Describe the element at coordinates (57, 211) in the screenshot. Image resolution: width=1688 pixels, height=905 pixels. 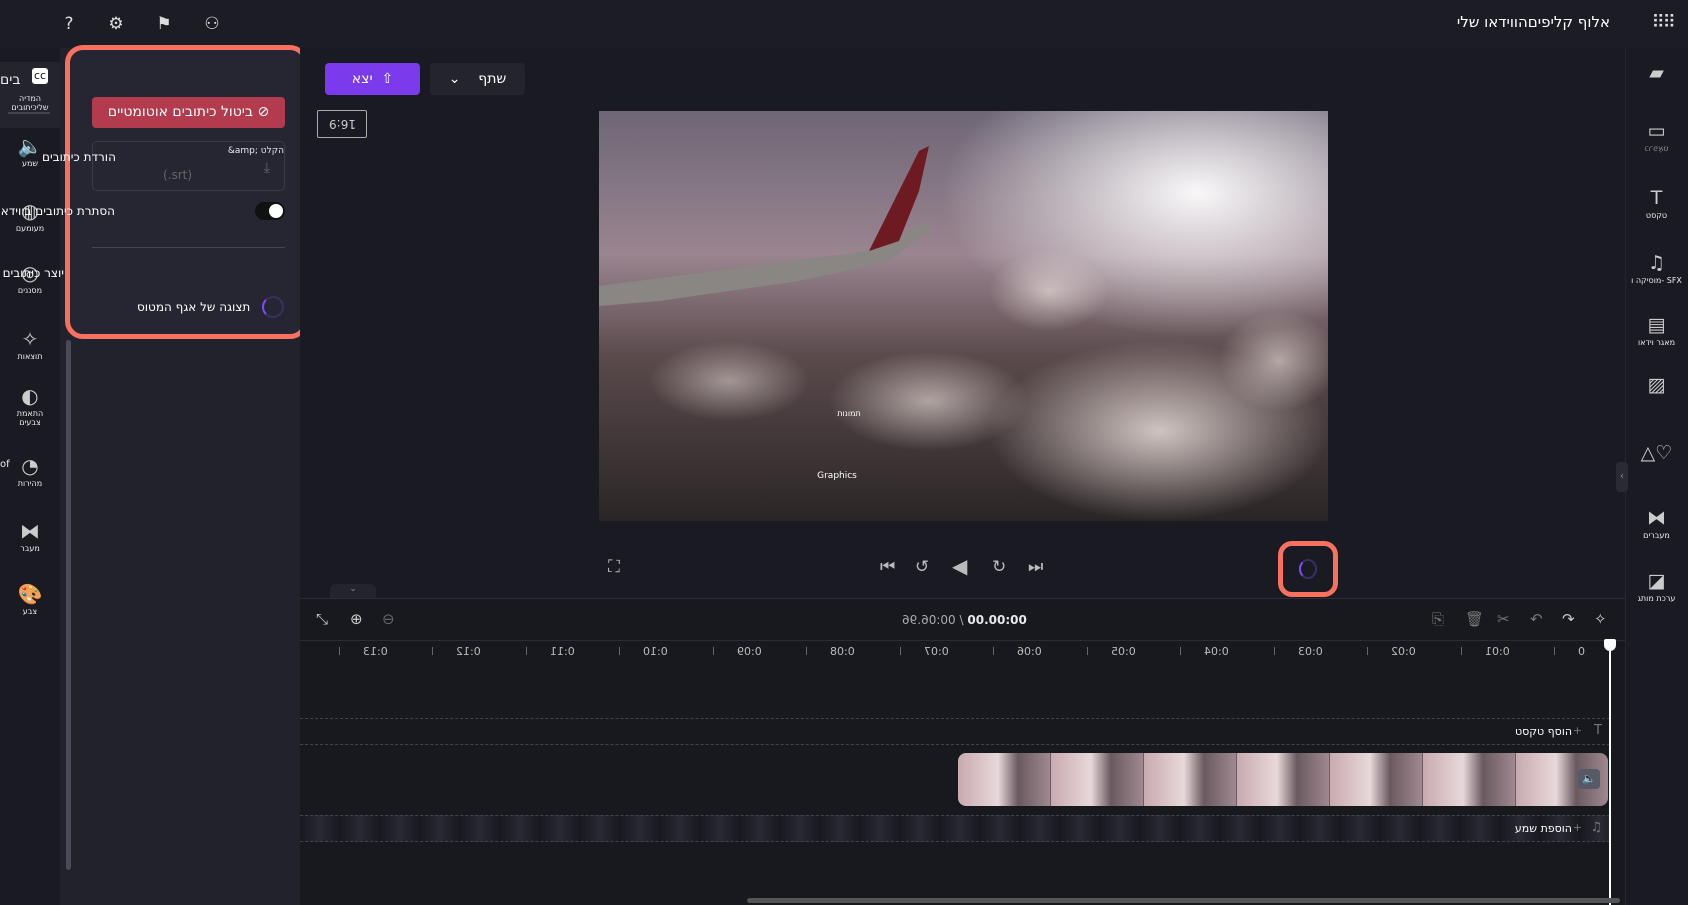
I see `hide-captions-label: הסתרת כיתובים בווידאו` at that location.